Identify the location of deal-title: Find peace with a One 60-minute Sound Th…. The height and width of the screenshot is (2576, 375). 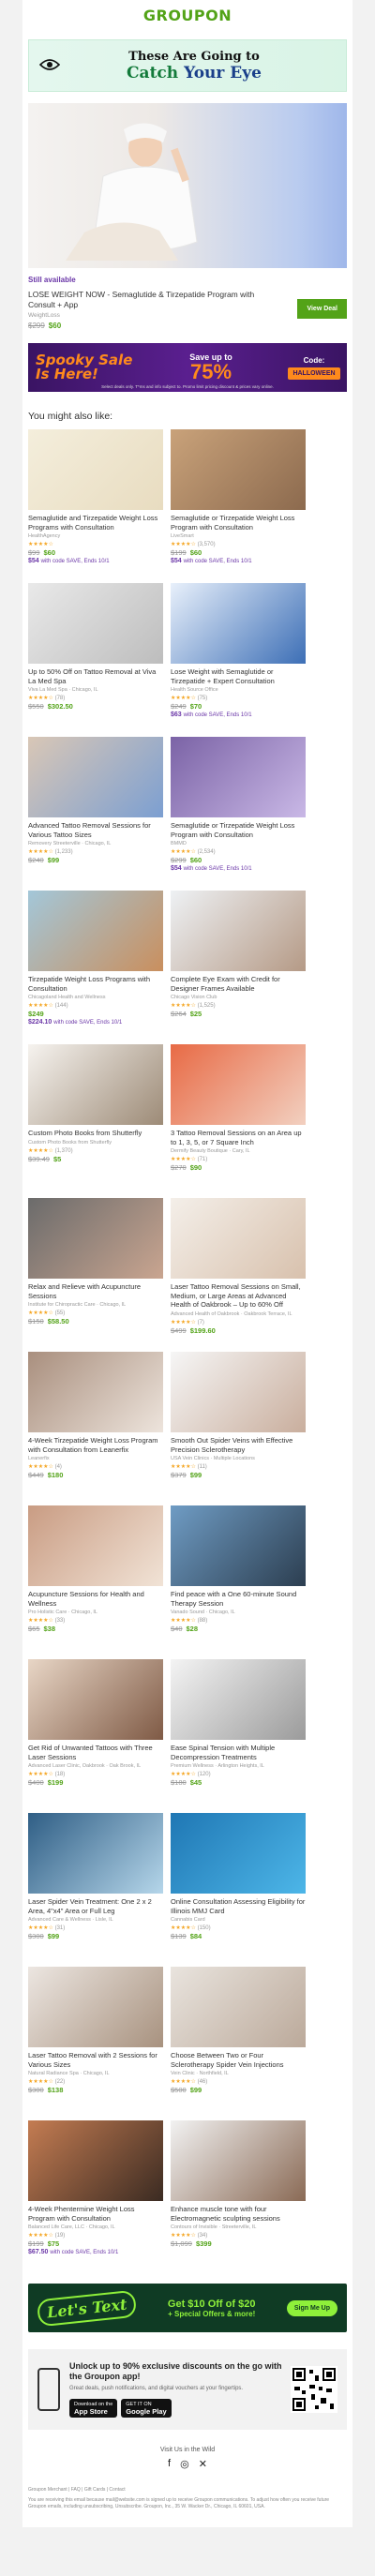
(238, 1599).